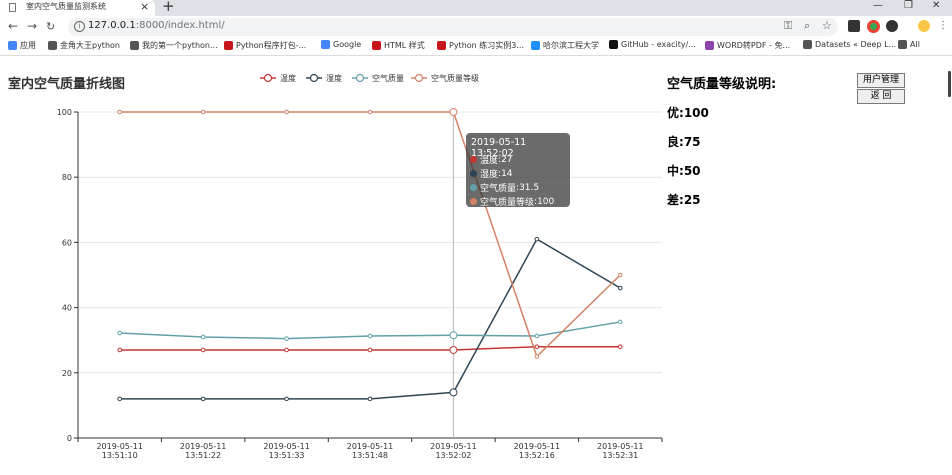 This screenshot has height=475, width=952. I want to click on url-text: 127.0.0.1:8000/index.html/, so click(156, 25).